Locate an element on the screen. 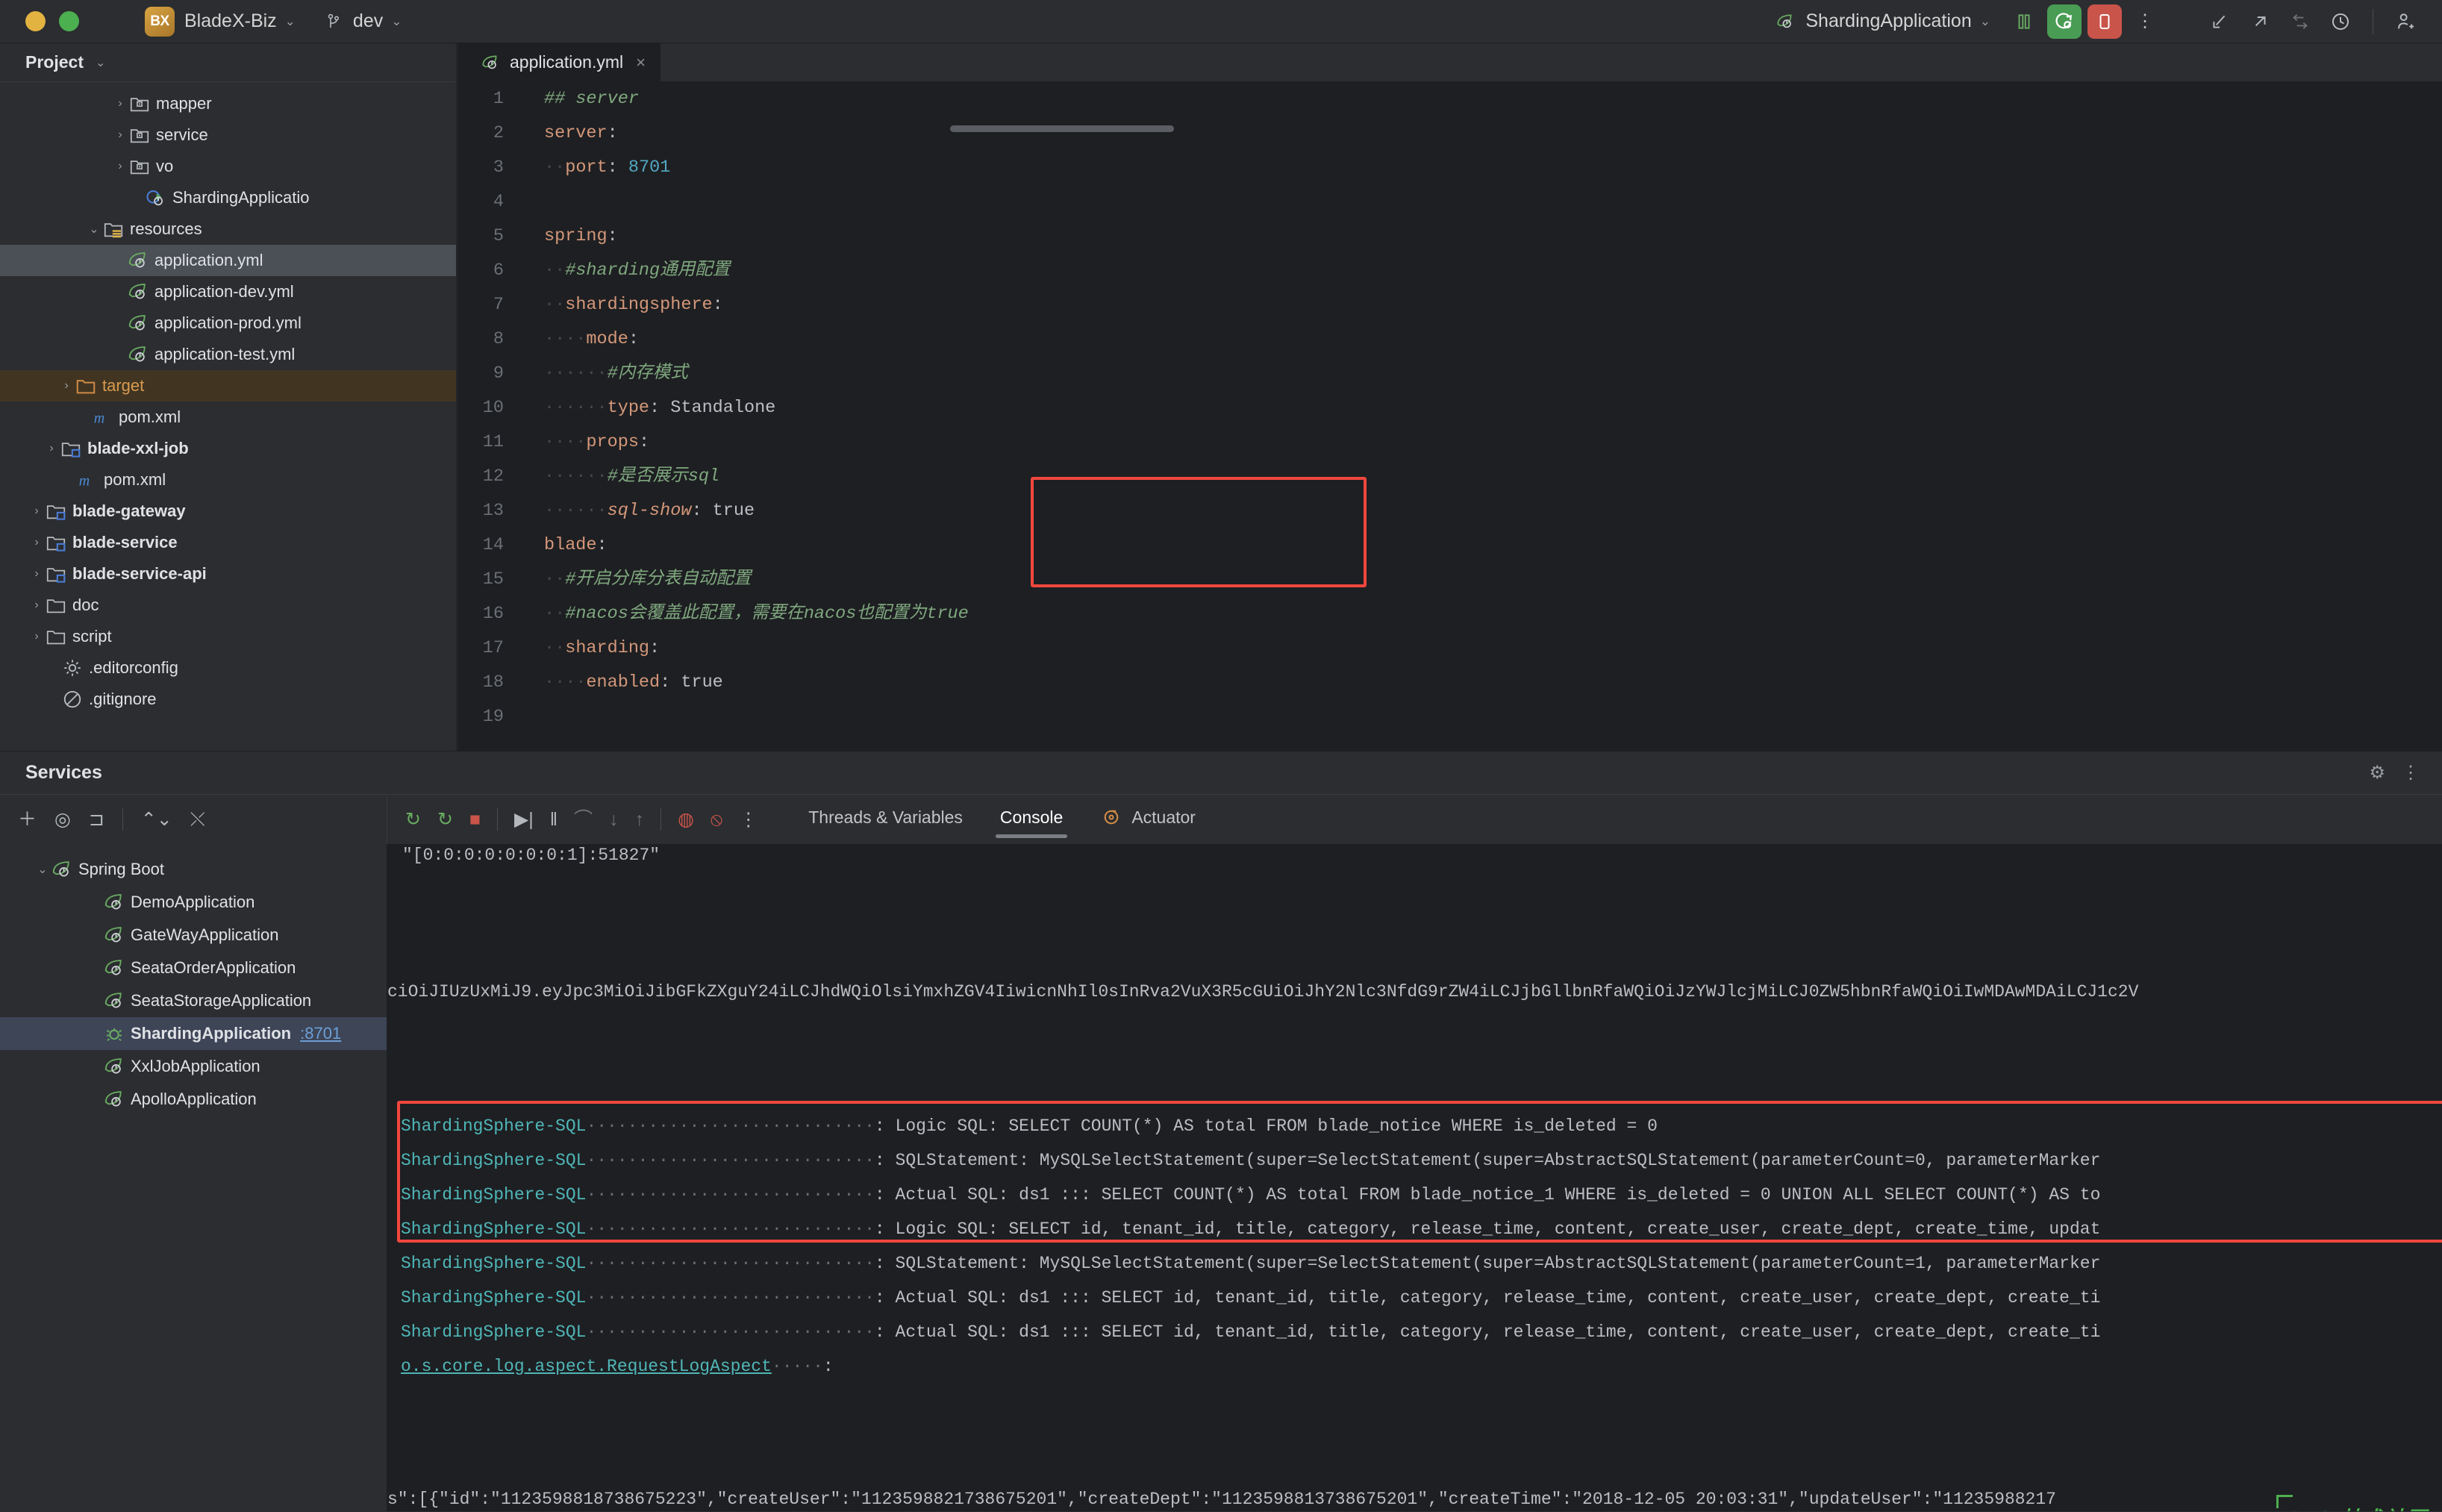 Image resolution: width=2442 pixels, height=1512 pixels. stop-icon: ■ is located at coordinates (475, 819).